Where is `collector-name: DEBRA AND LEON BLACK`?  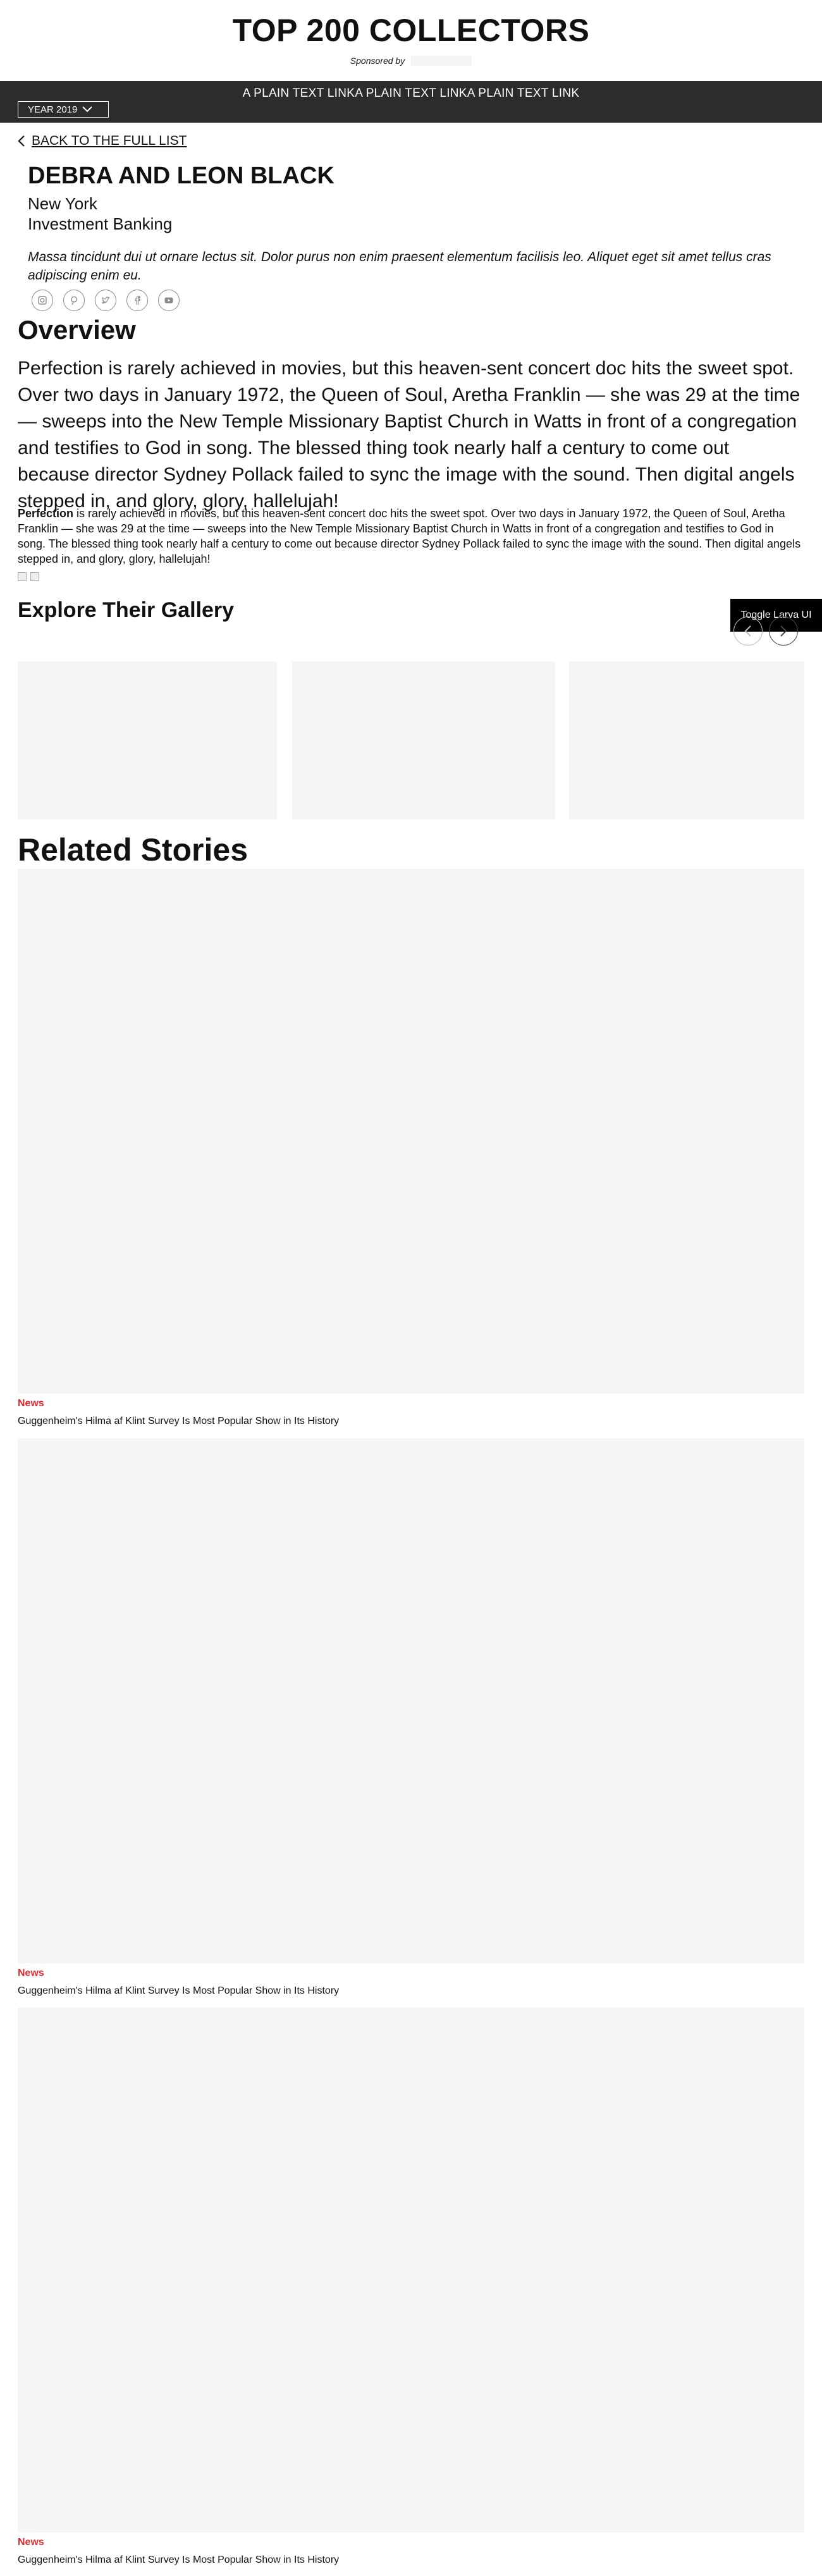
collector-name: DEBRA AND LEON BLACK is located at coordinates (181, 176).